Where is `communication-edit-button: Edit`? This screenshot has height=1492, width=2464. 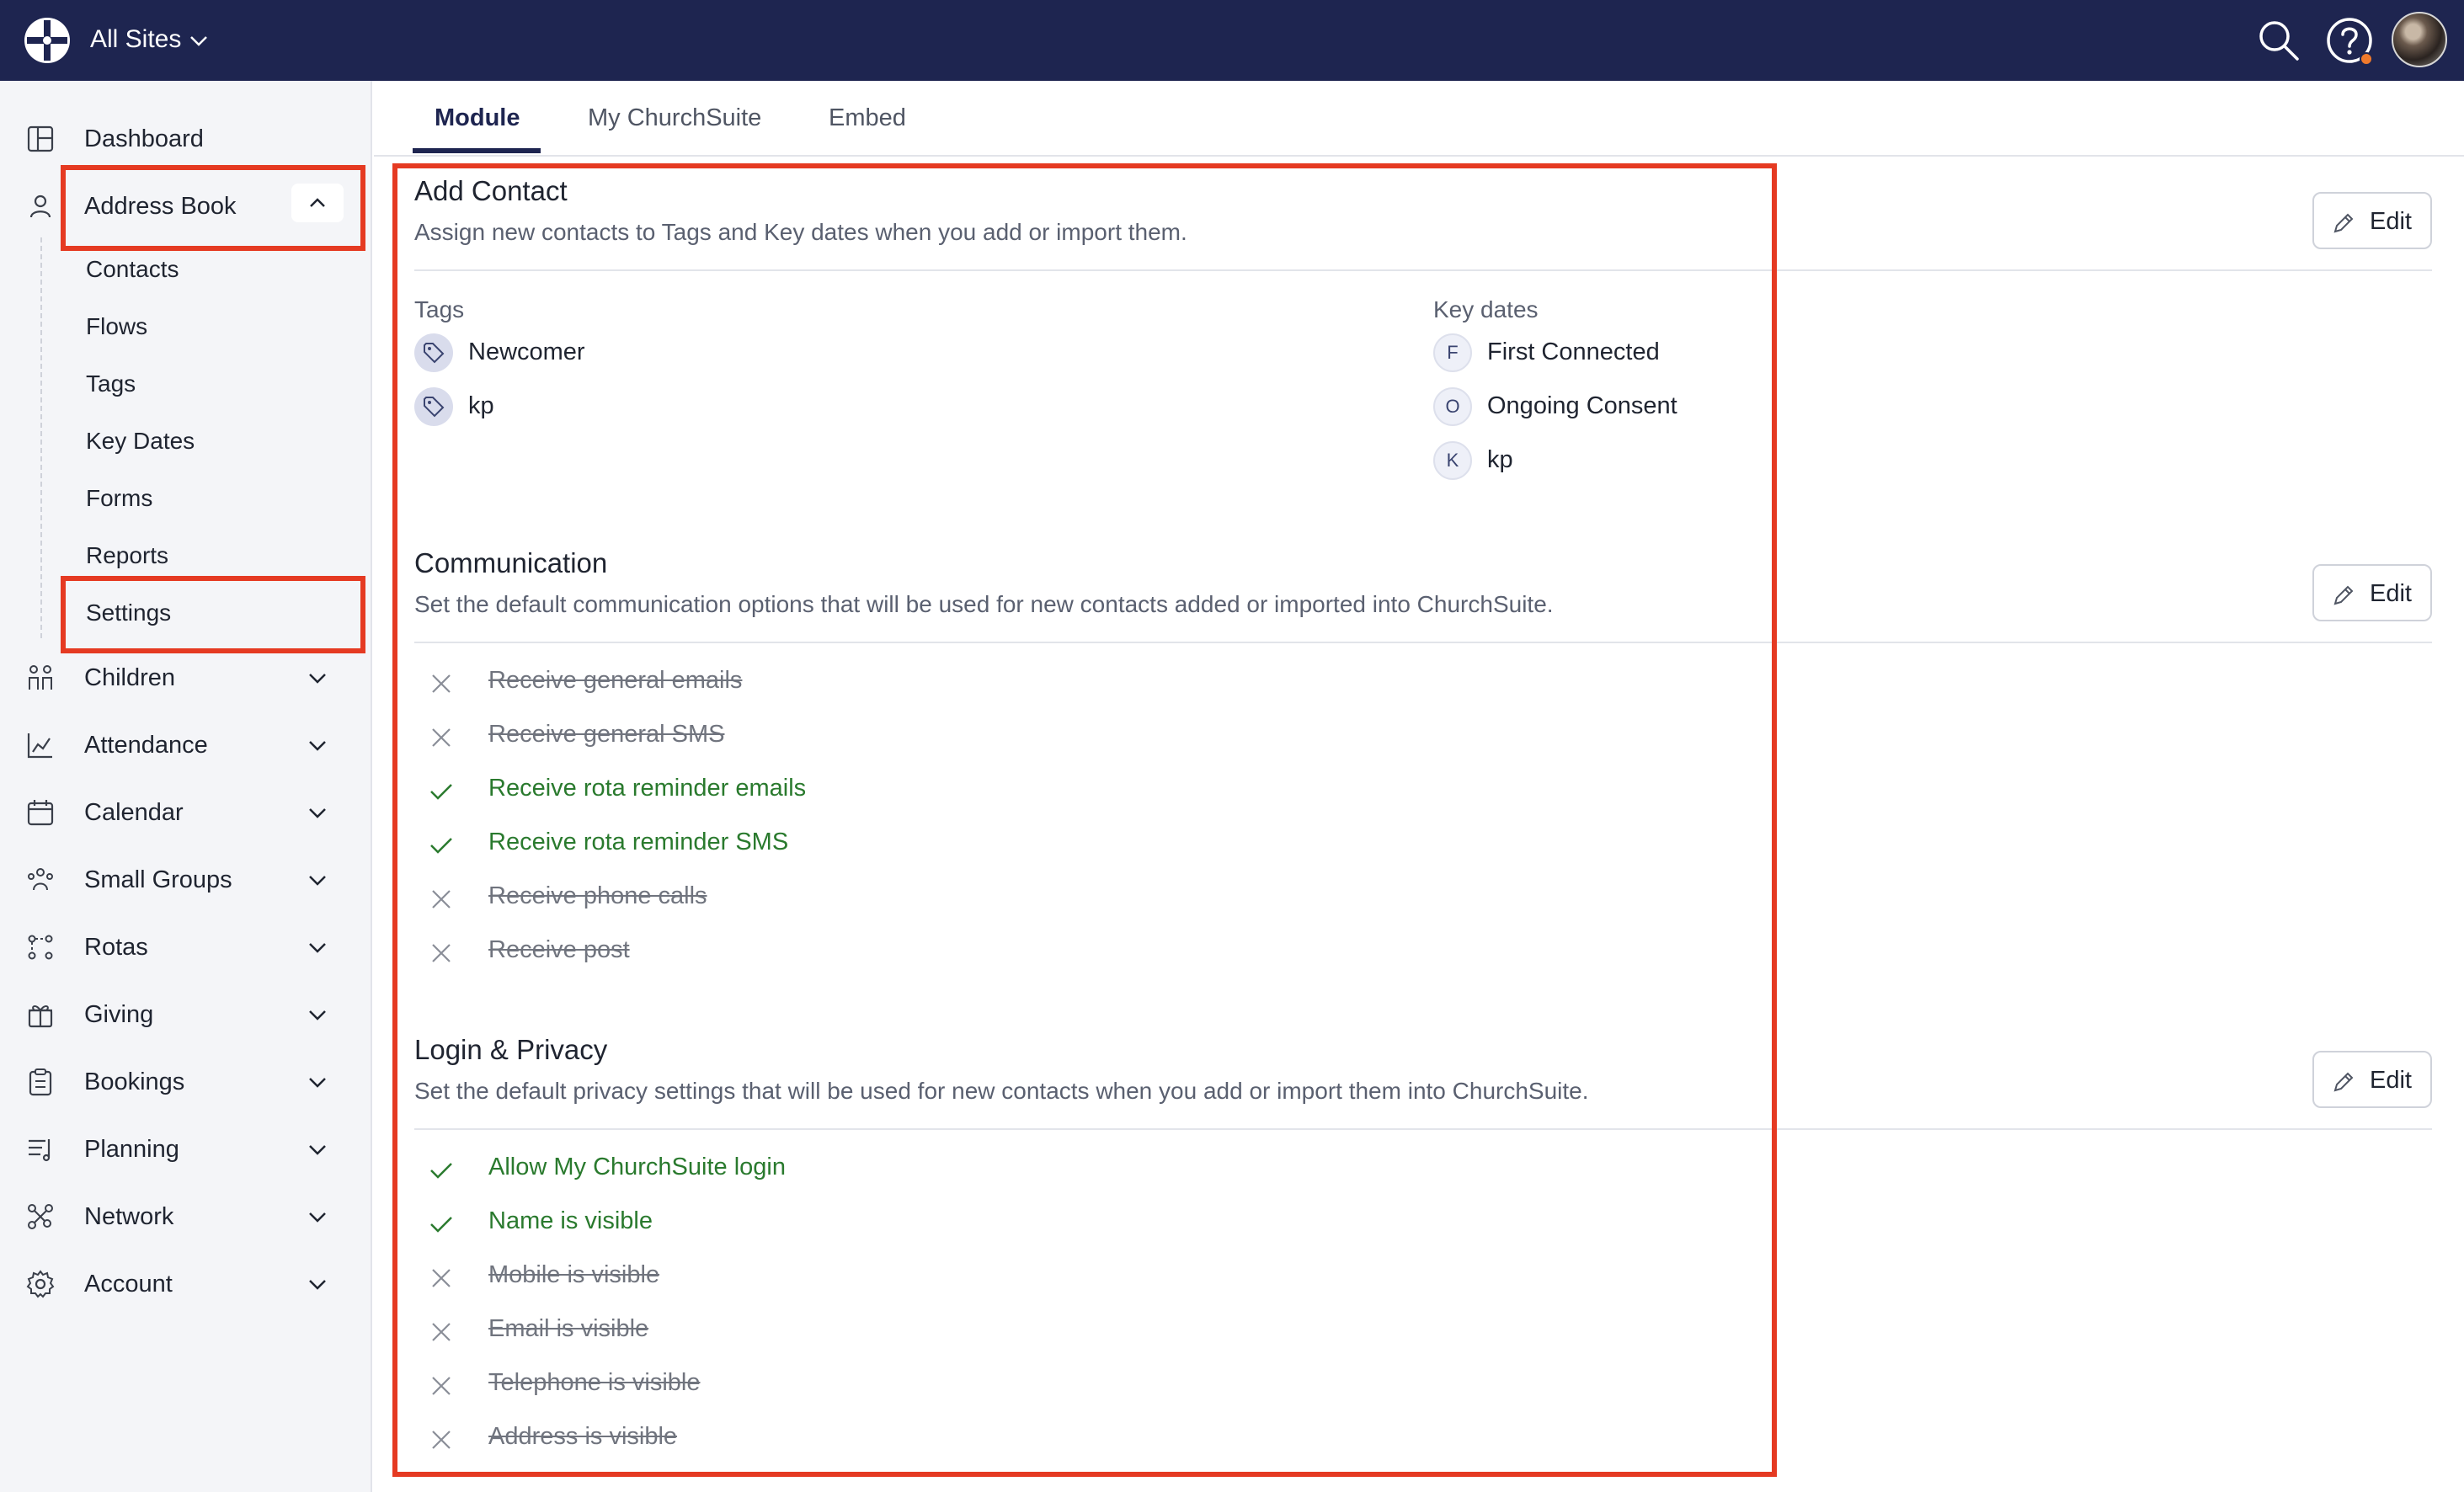 communication-edit-button: Edit is located at coordinates (2372, 592).